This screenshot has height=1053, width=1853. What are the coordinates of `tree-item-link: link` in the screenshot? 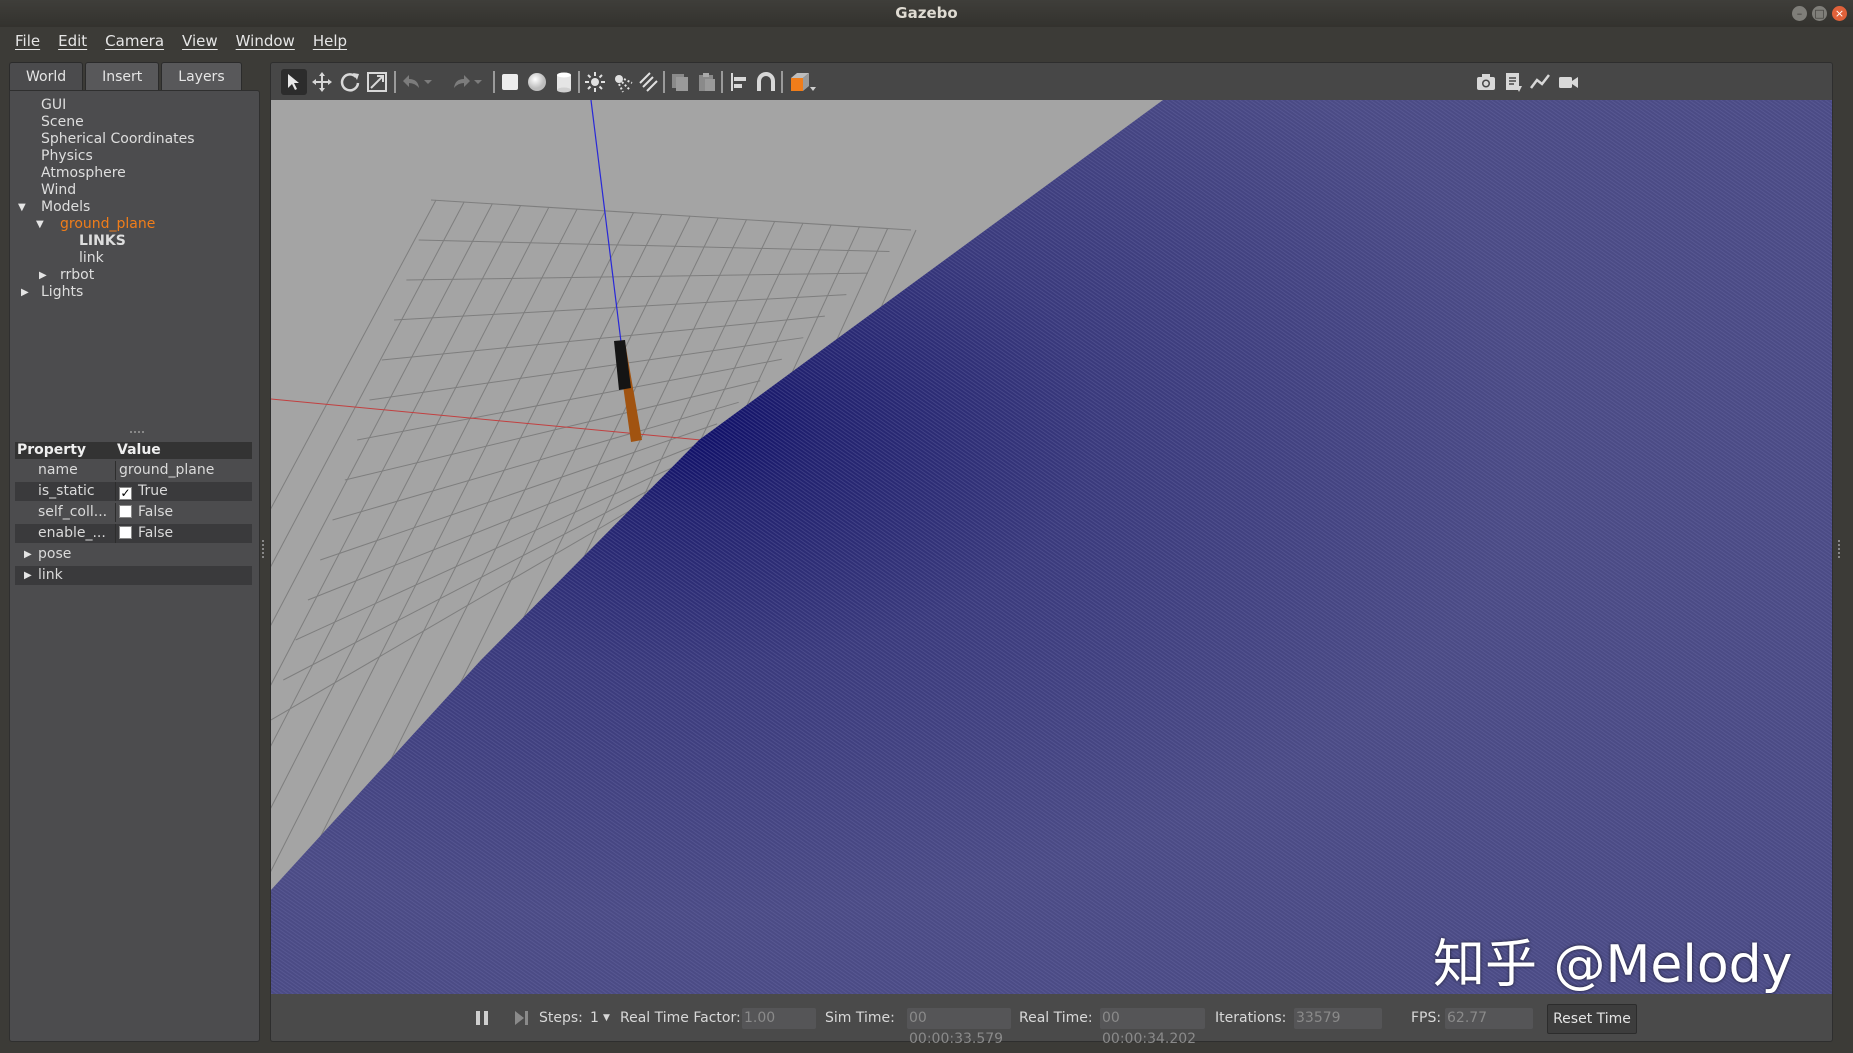 It's located at (134, 258).